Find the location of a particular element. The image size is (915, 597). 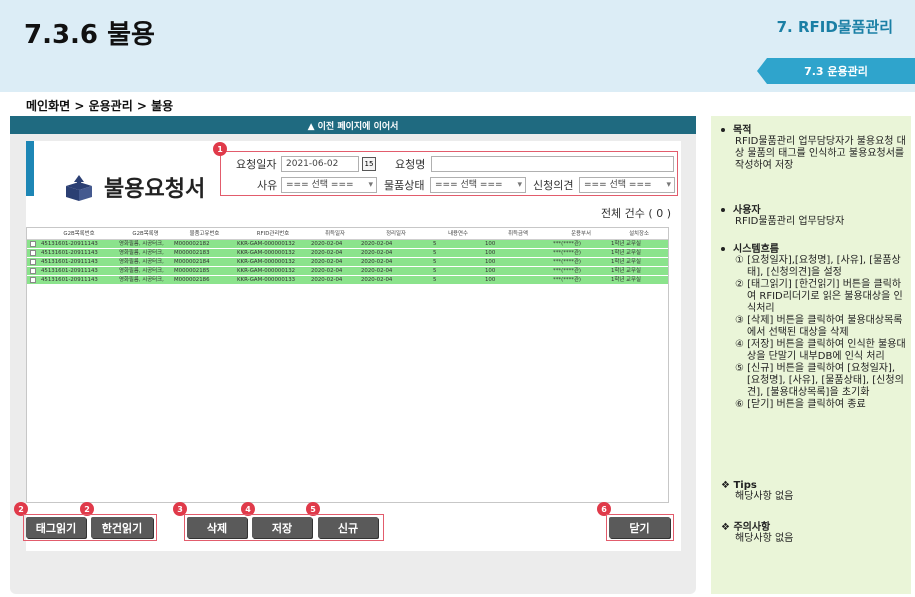

column-header: G2B목록번호 is located at coordinates (79, 234).